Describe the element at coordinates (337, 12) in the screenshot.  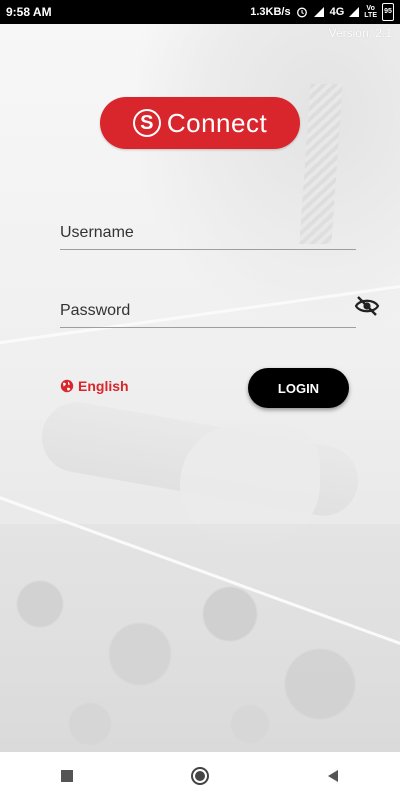
I see `network-type: 4G` at that location.